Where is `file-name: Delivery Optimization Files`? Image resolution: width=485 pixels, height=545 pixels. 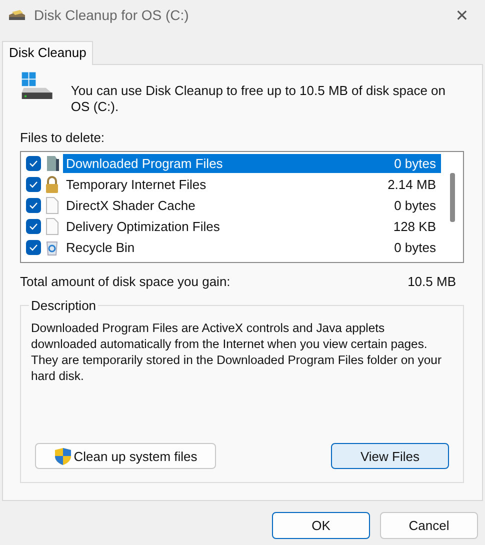 file-name: Delivery Optimization Files is located at coordinates (143, 226).